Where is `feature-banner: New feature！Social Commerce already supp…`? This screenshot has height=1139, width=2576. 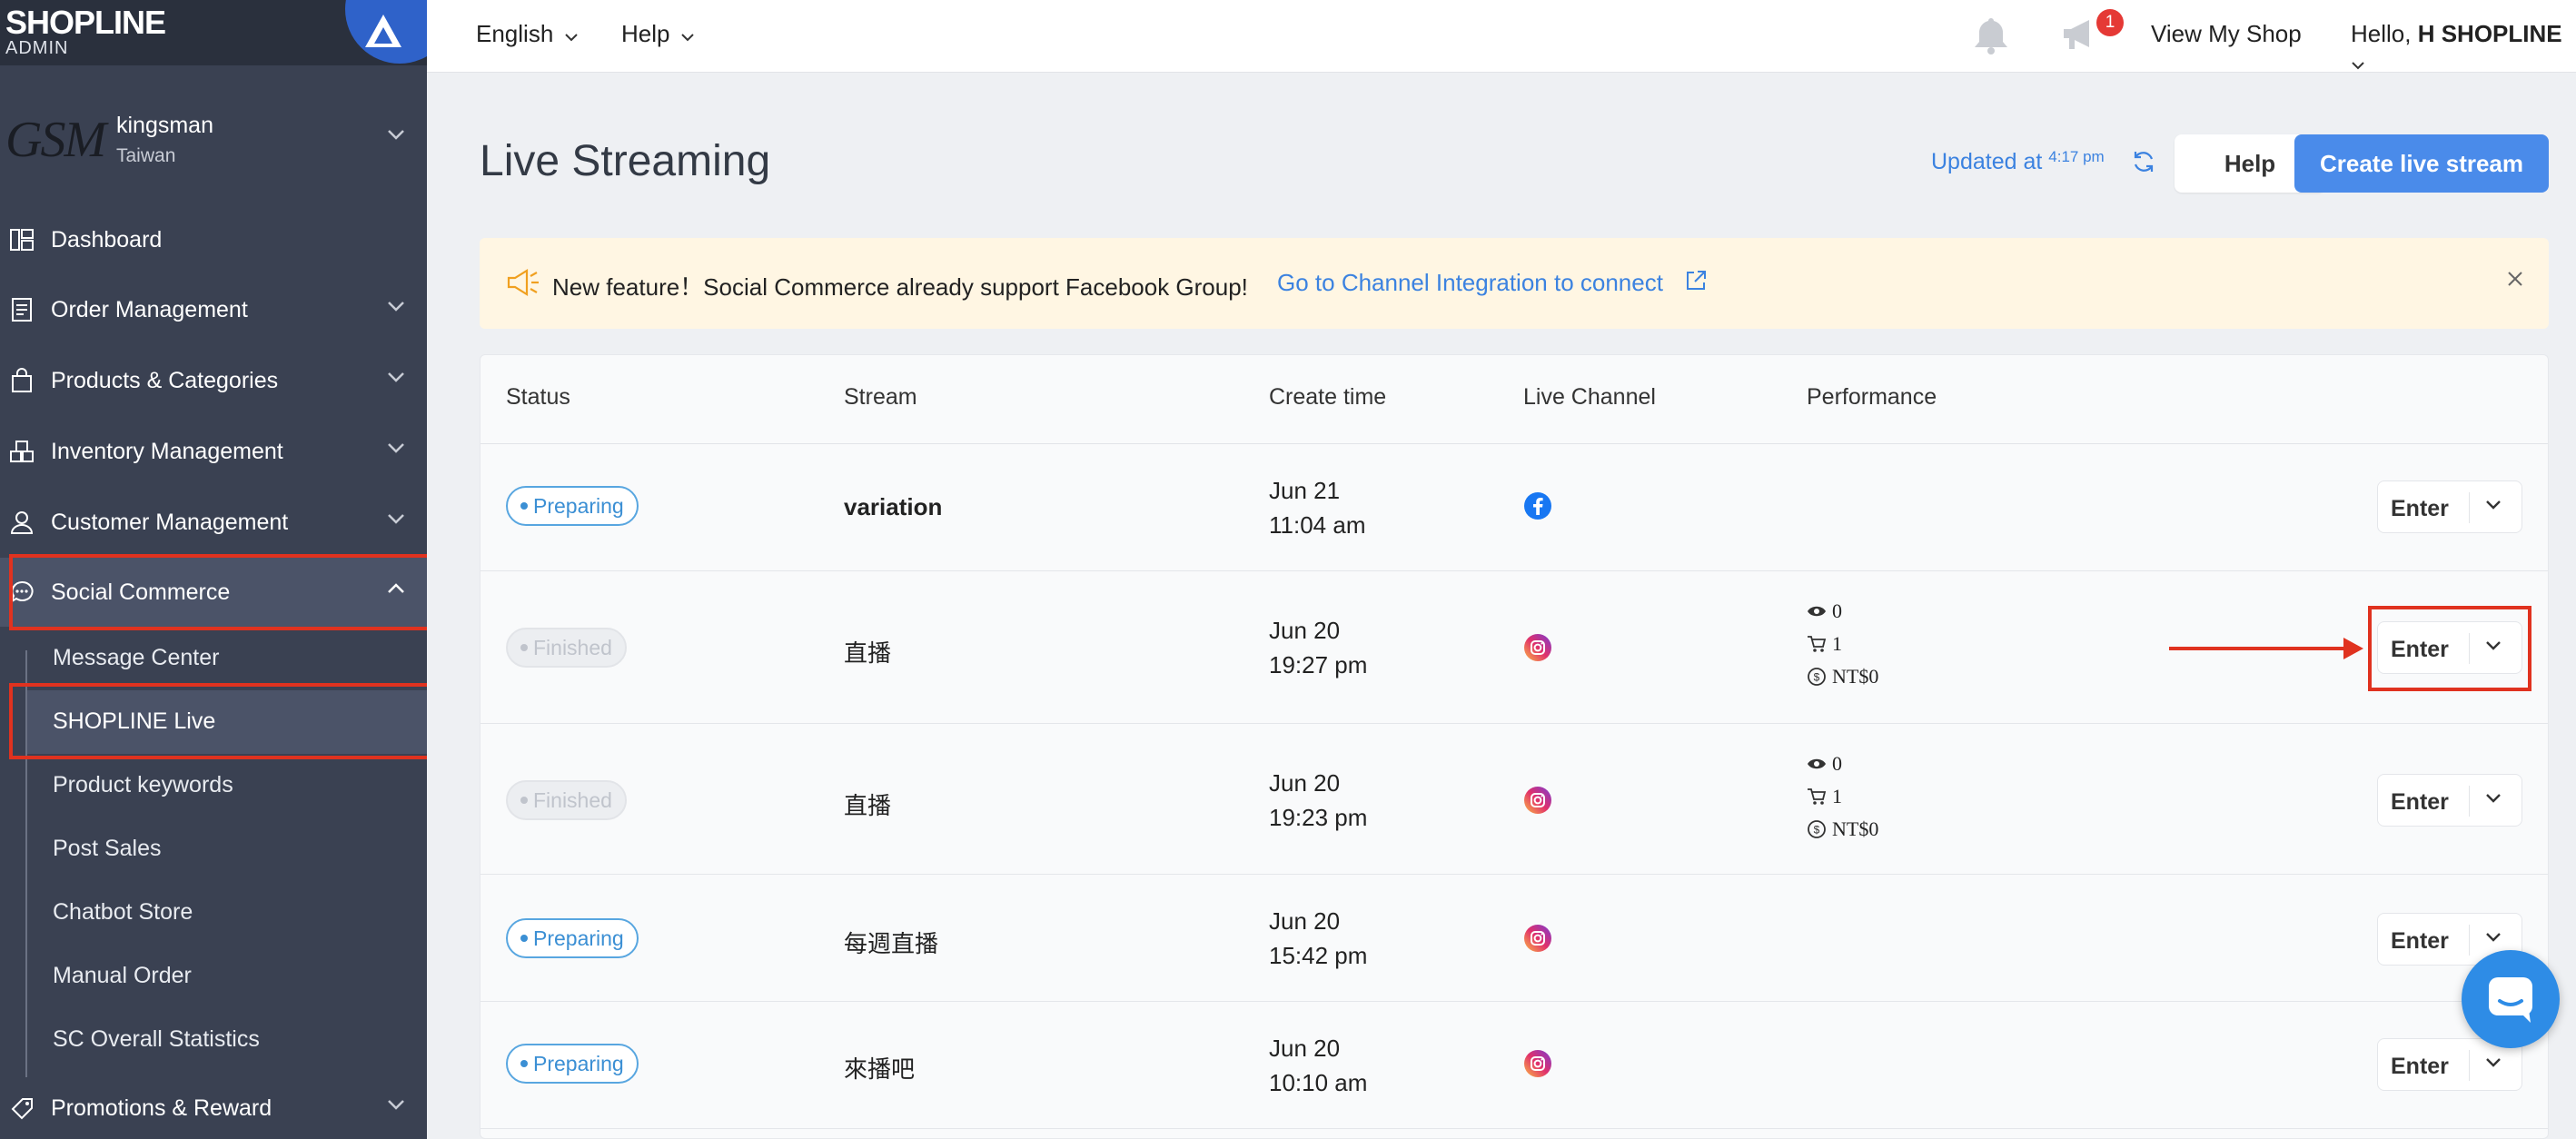 feature-banner: New feature！Social Commerce already supp… is located at coordinates (1514, 283).